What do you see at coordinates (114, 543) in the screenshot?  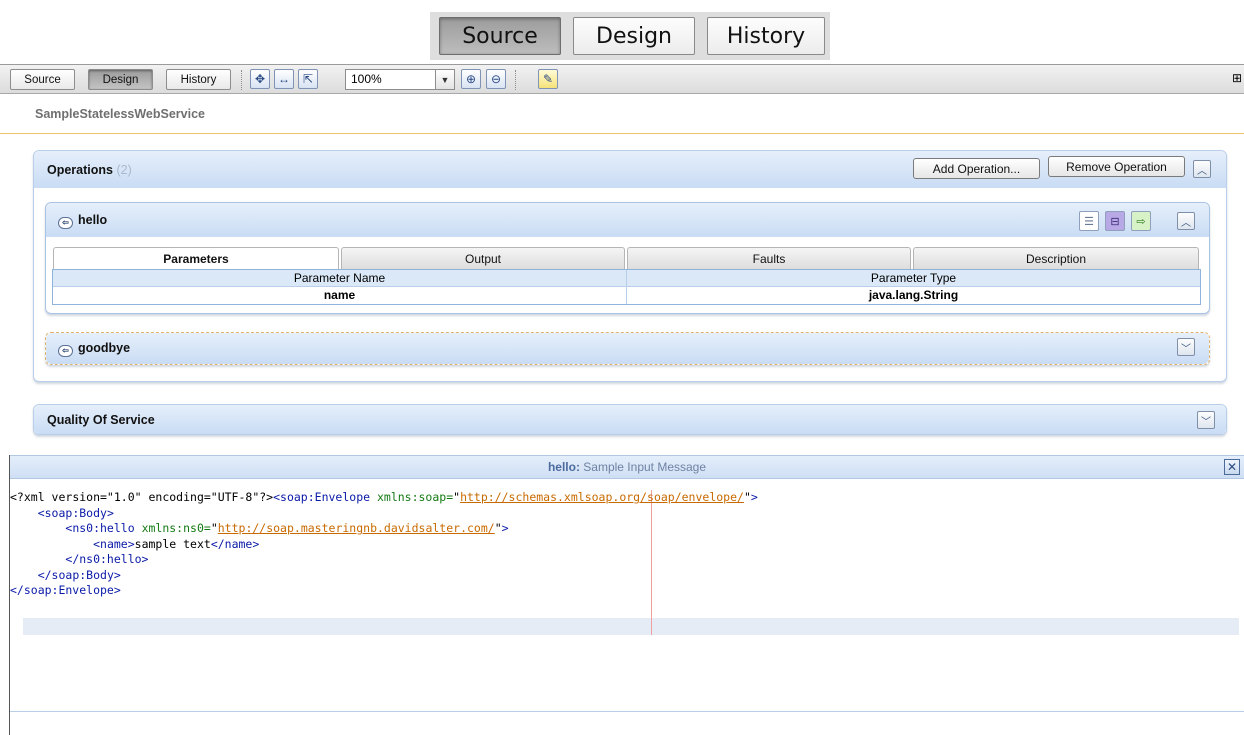 I see `code-token: <name>` at bounding box center [114, 543].